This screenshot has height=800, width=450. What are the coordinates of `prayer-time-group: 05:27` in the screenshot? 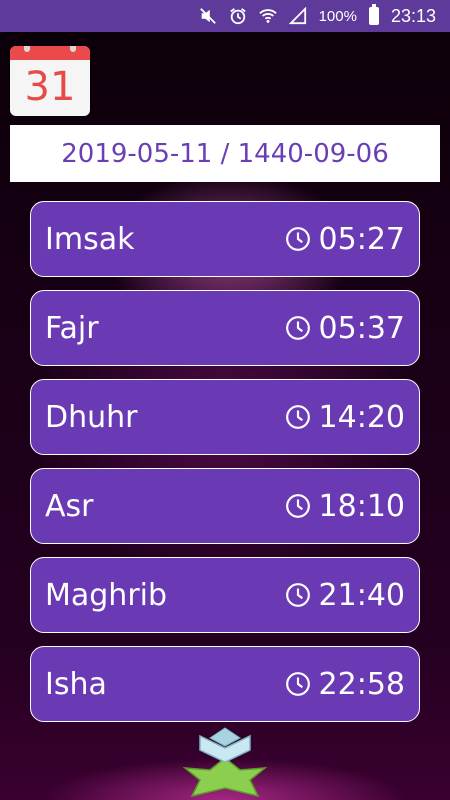 It's located at (345, 239).